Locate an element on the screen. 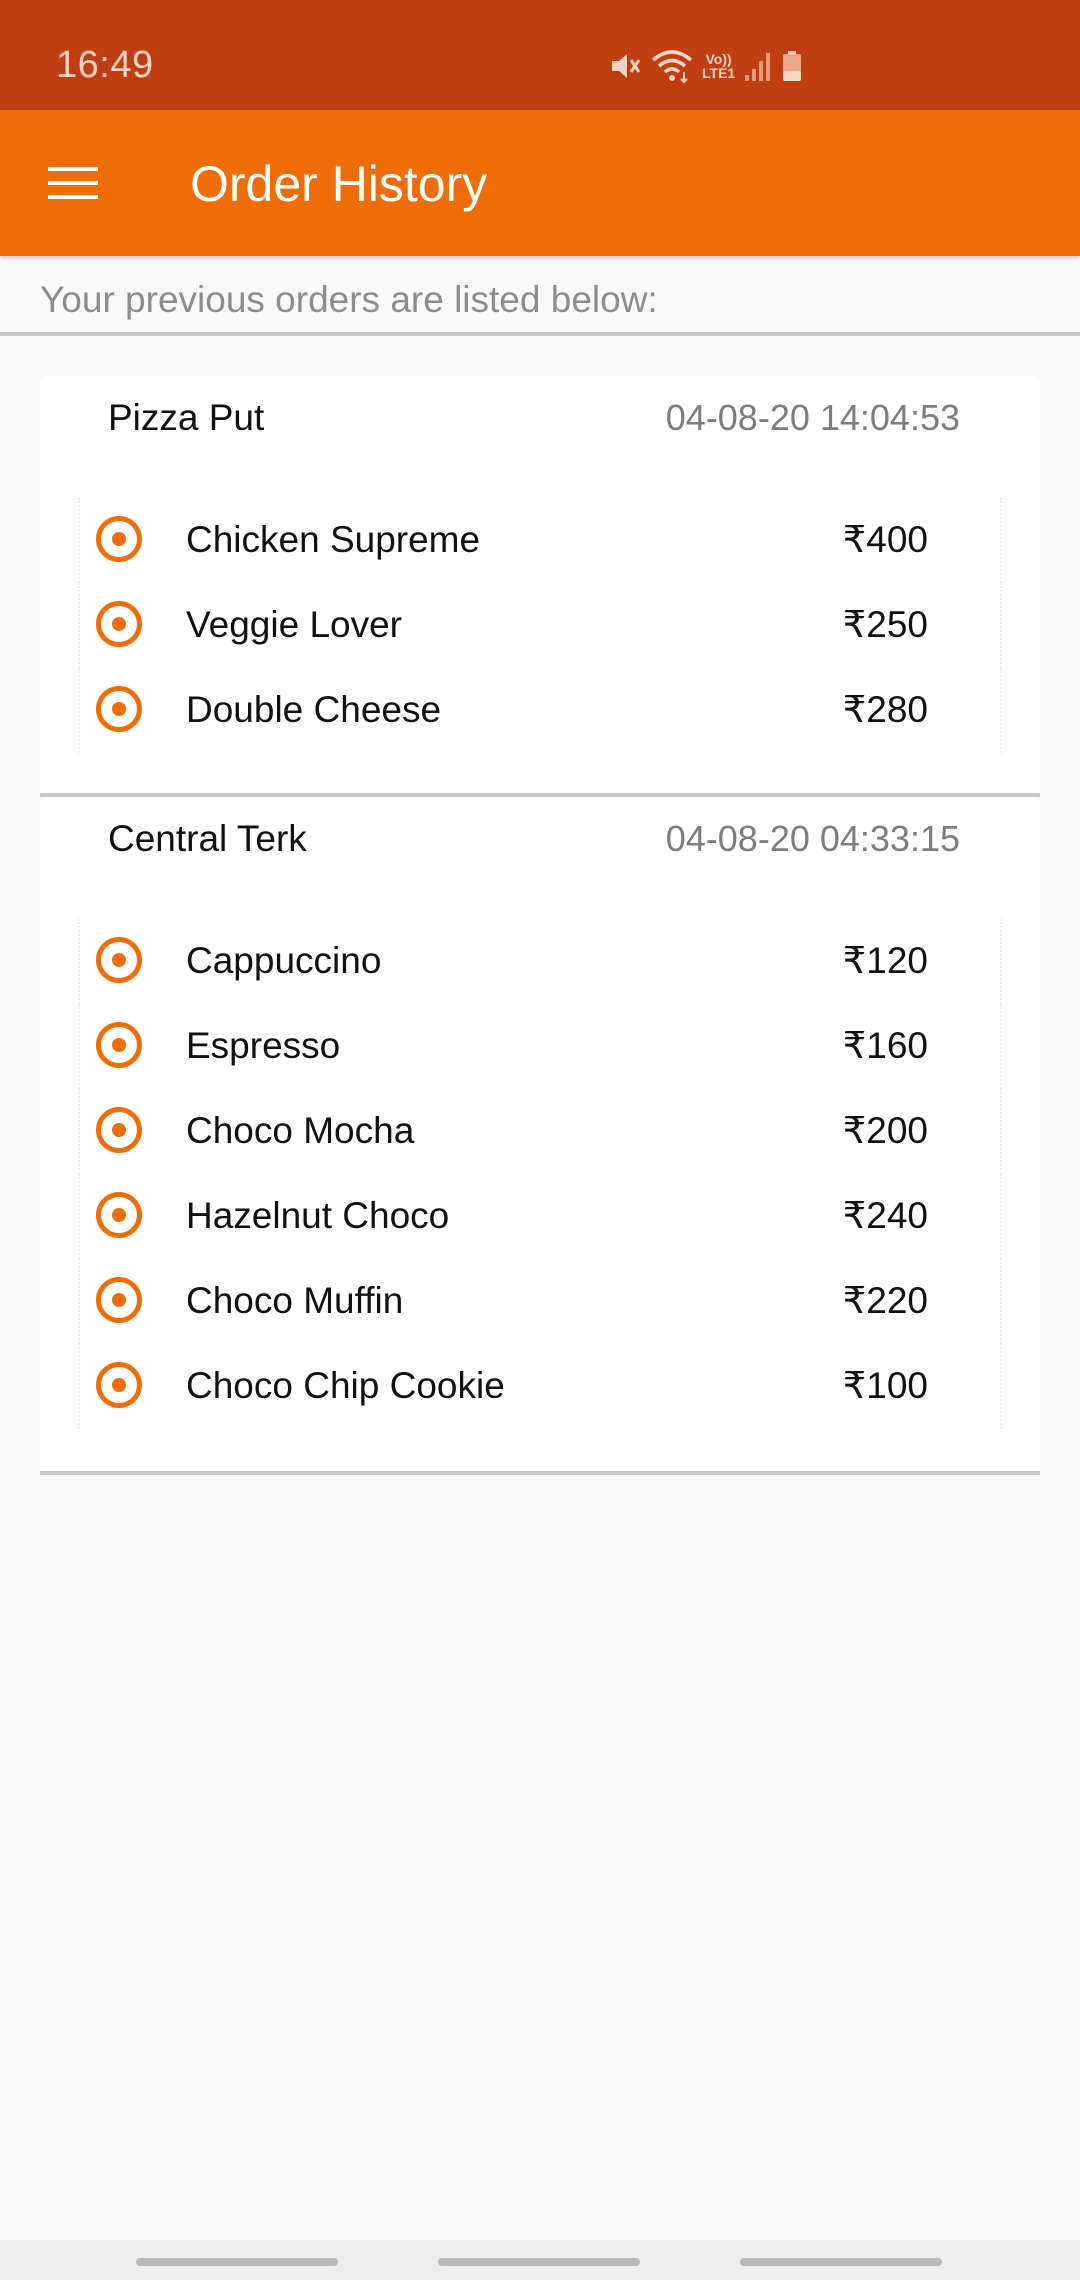  order-item: Choco Muffin ₹220 is located at coordinates (540, 1301).